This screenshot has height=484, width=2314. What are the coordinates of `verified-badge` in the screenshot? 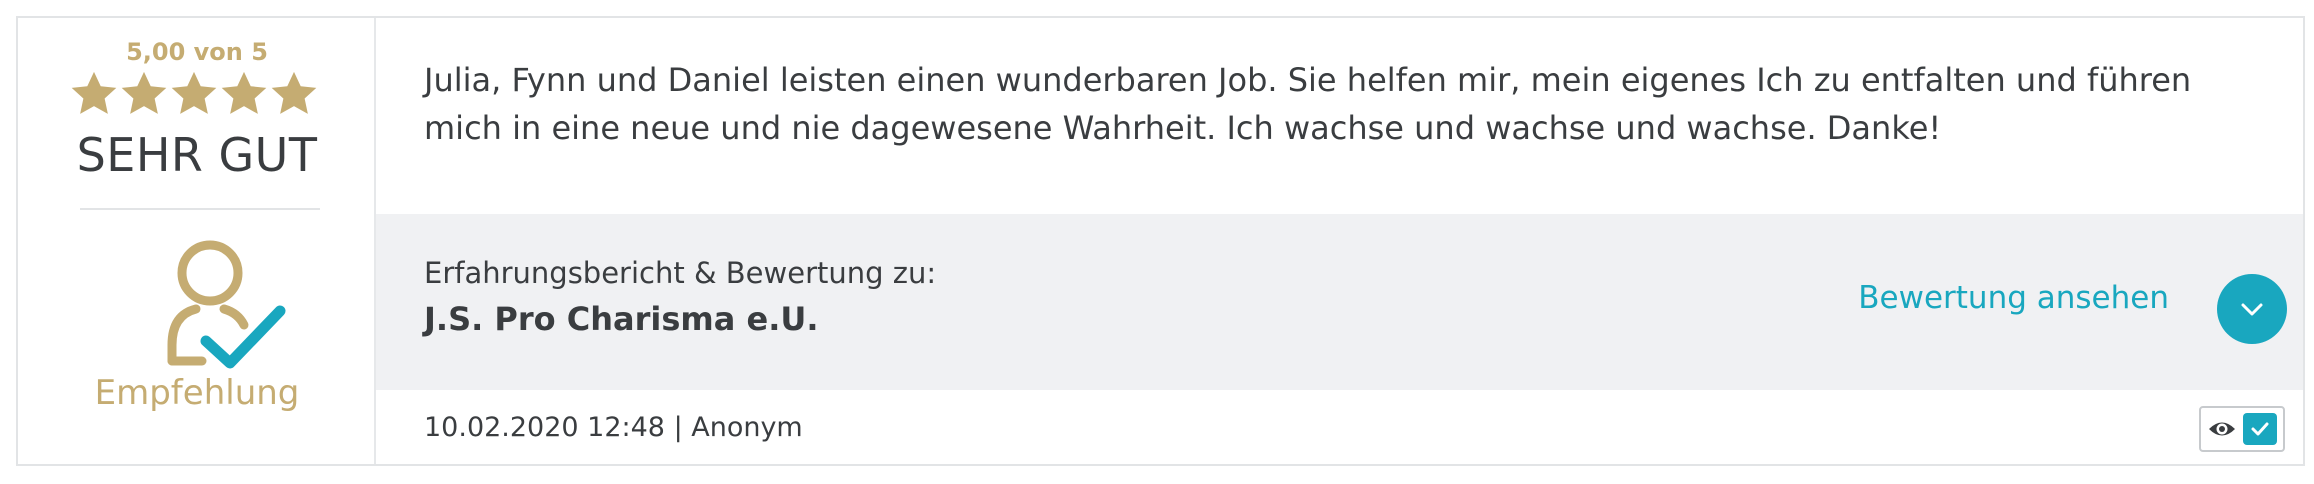 It's located at (2260, 429).